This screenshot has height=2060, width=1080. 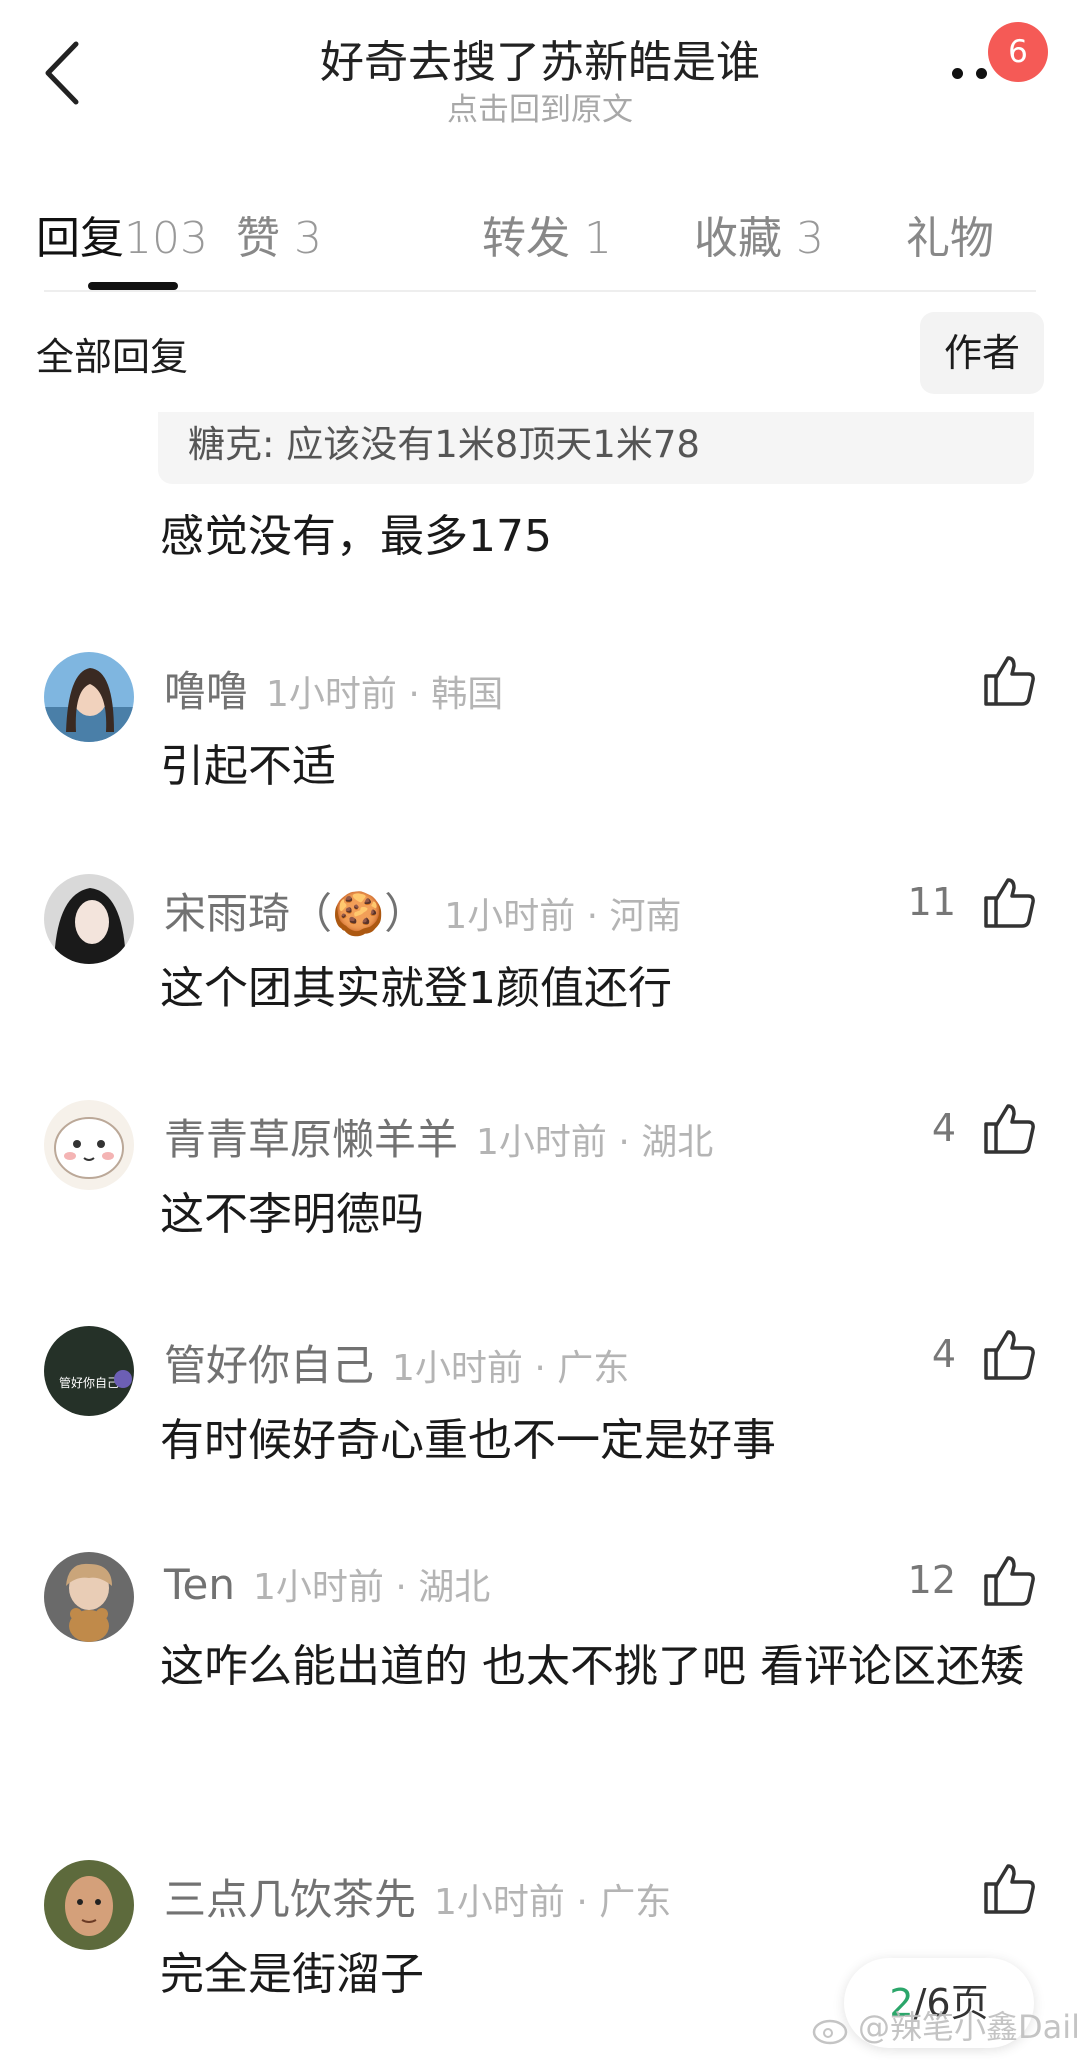 I want to click on tab-favorites: 收藏 3, so click(x=759, y=234).